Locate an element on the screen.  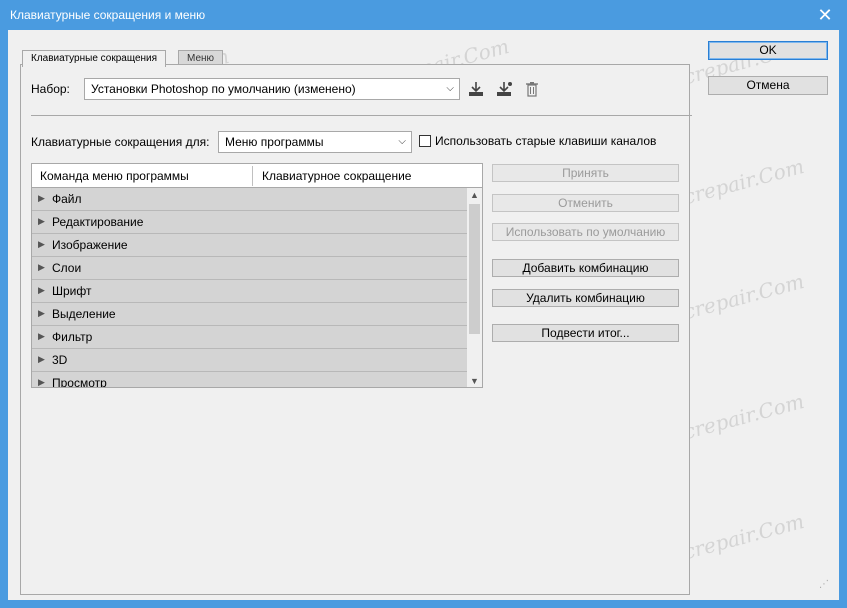
shortcuts-for-select: Меню программы ⌵ is located at coordinates (315, 142).